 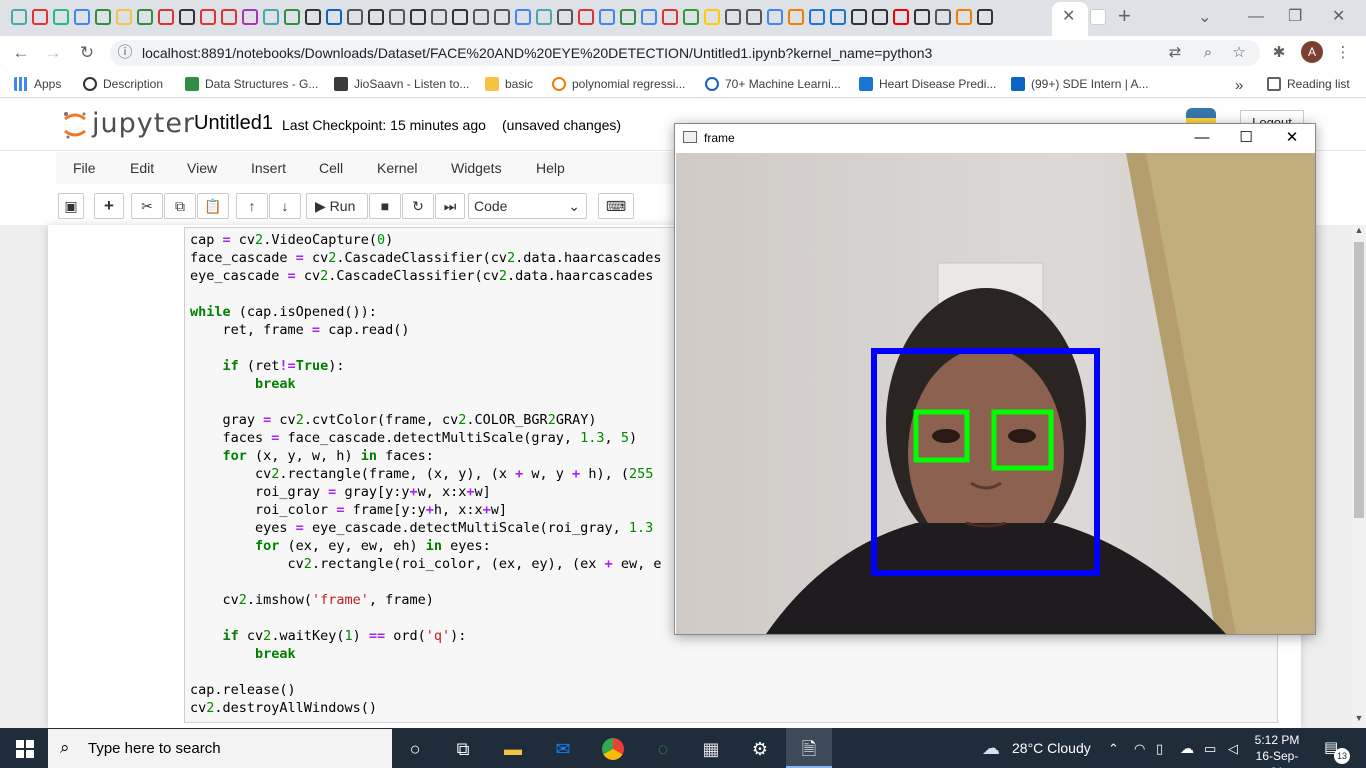 What do you see at coordinates (1277, 750) in the screenshot?
I see `system-clock: 5:12 PM 16-Sep-21` at bounding box center [1277, 750].